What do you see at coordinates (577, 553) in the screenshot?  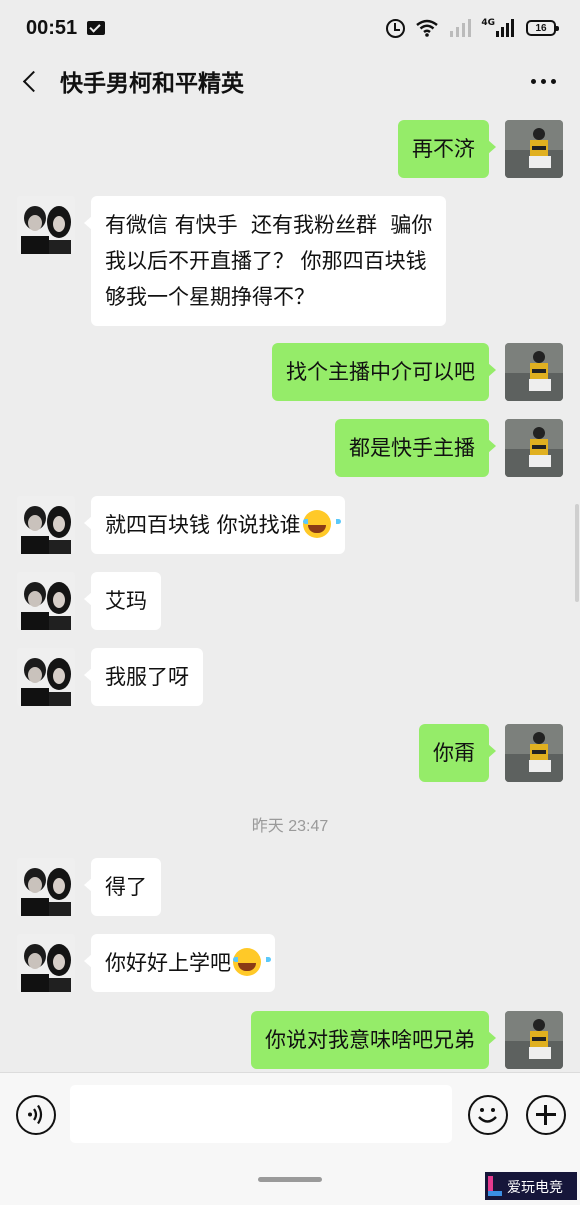 I see `scroll-indicator` at bounding box center [577, 553].